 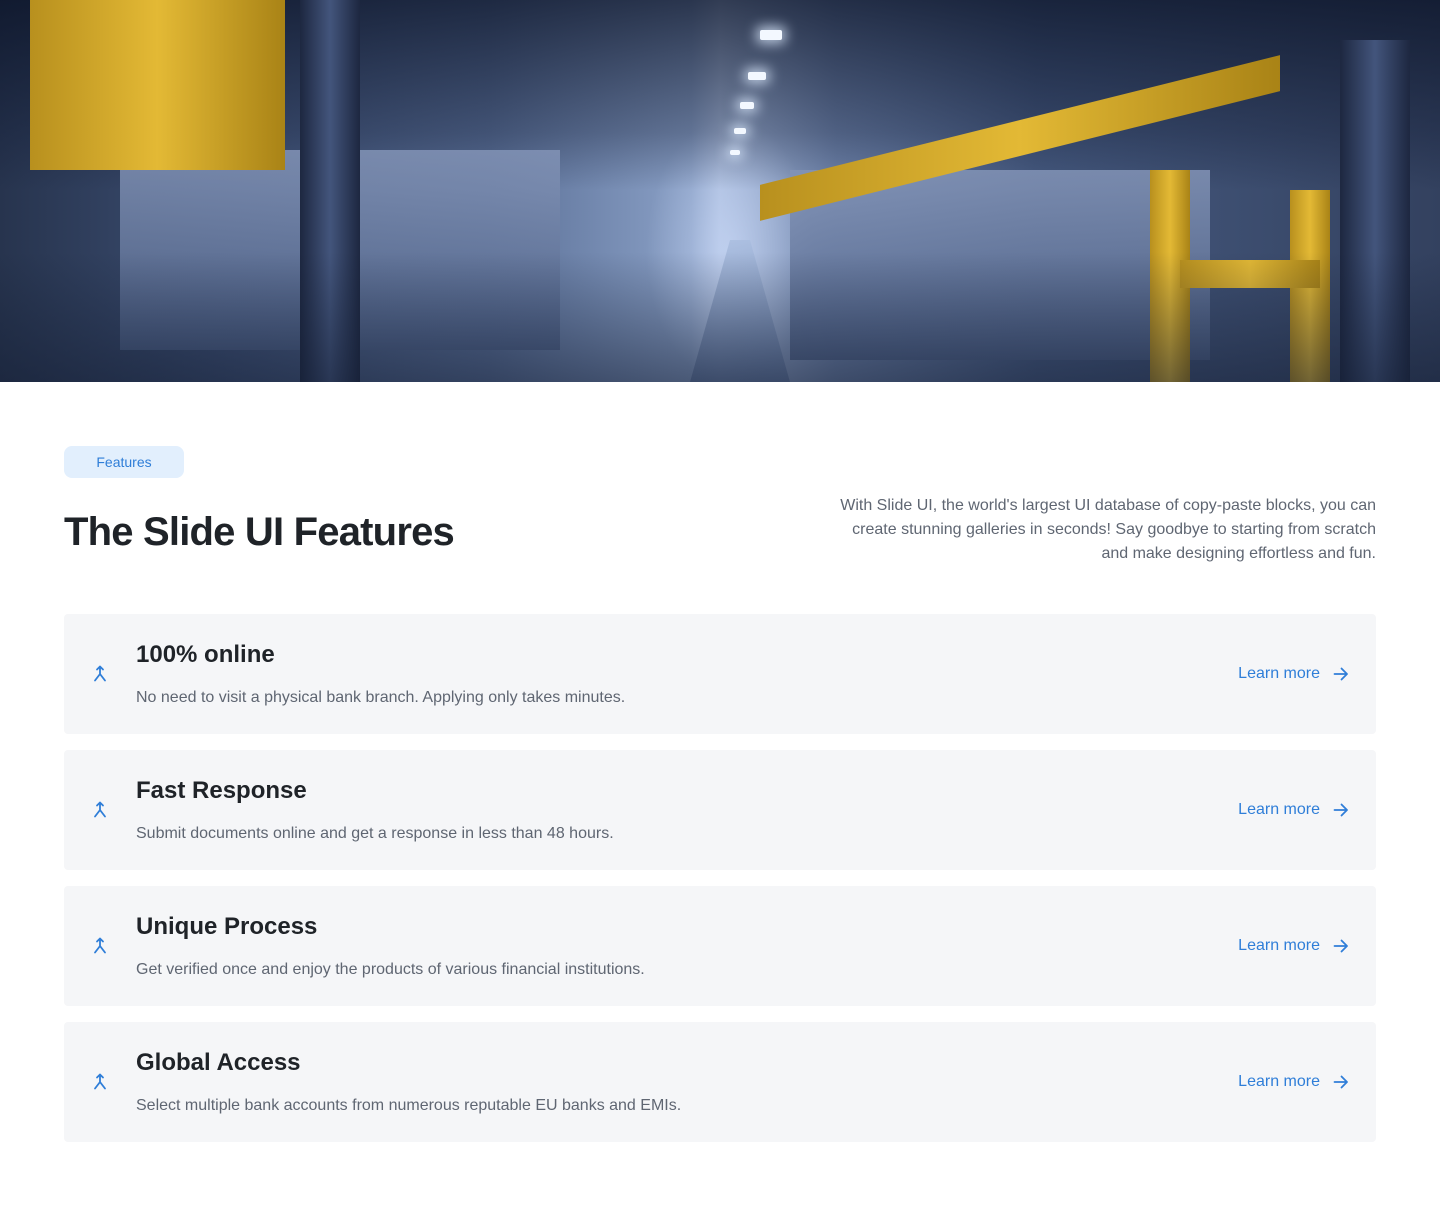 I want to click on feature-title: 100% online, so click(x=205, y=654).